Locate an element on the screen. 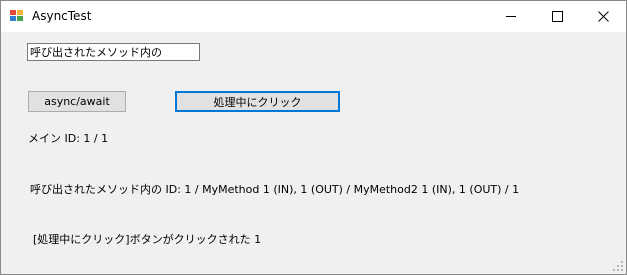  close-icon is located at coordinates (603, 16).